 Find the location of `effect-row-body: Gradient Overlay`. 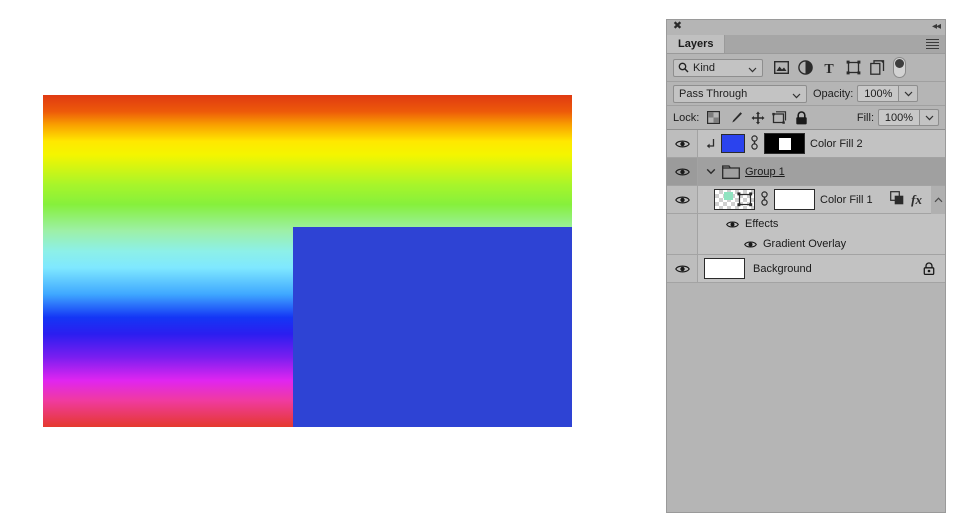

effect-row-body: Gradient Overlay is located at coordinates (821, 244).